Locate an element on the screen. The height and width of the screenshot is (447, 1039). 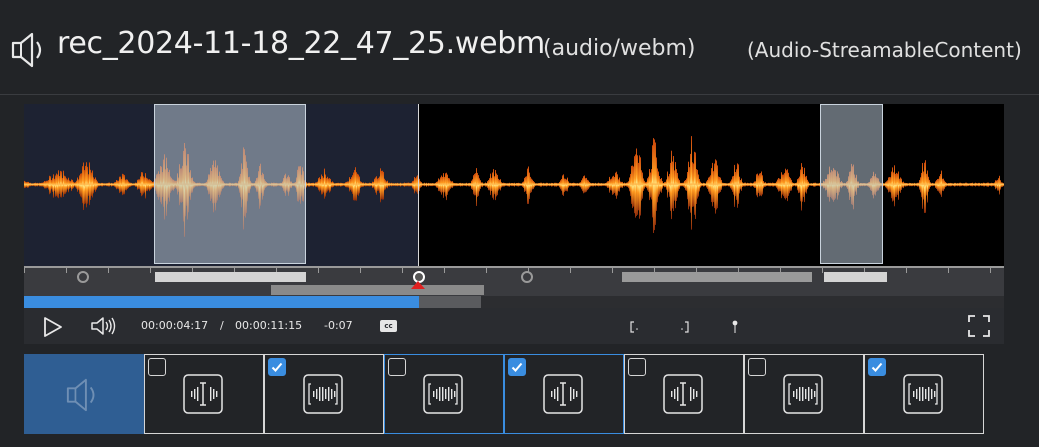
marker-pin-icon is located at coordinates (735, 327).